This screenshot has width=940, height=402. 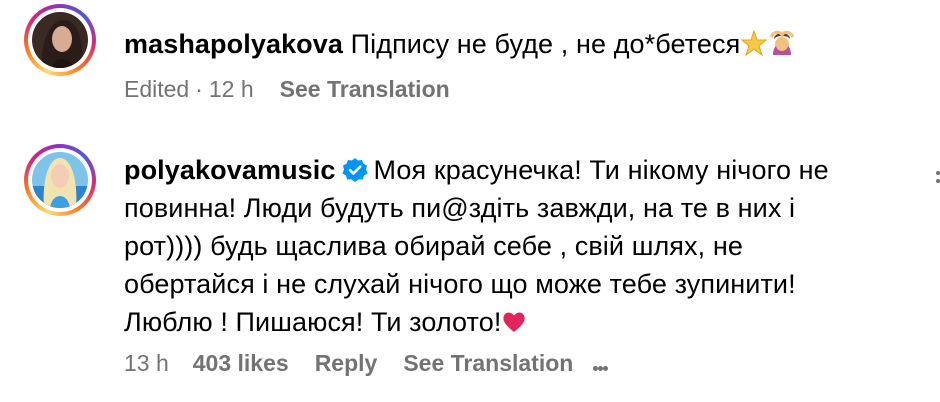 What do you see at coordinates (754, 48) in the screenshot?
I see `star-emoji` at bounding box center [754, 48].